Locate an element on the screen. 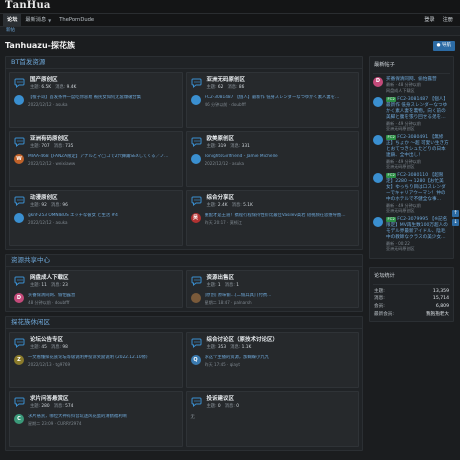 Image resolution: width=460 pixels, height=460 pixels. last-post-meta: 昨天 20:17 · 莫顿江 is located at coordinates (223, 222).